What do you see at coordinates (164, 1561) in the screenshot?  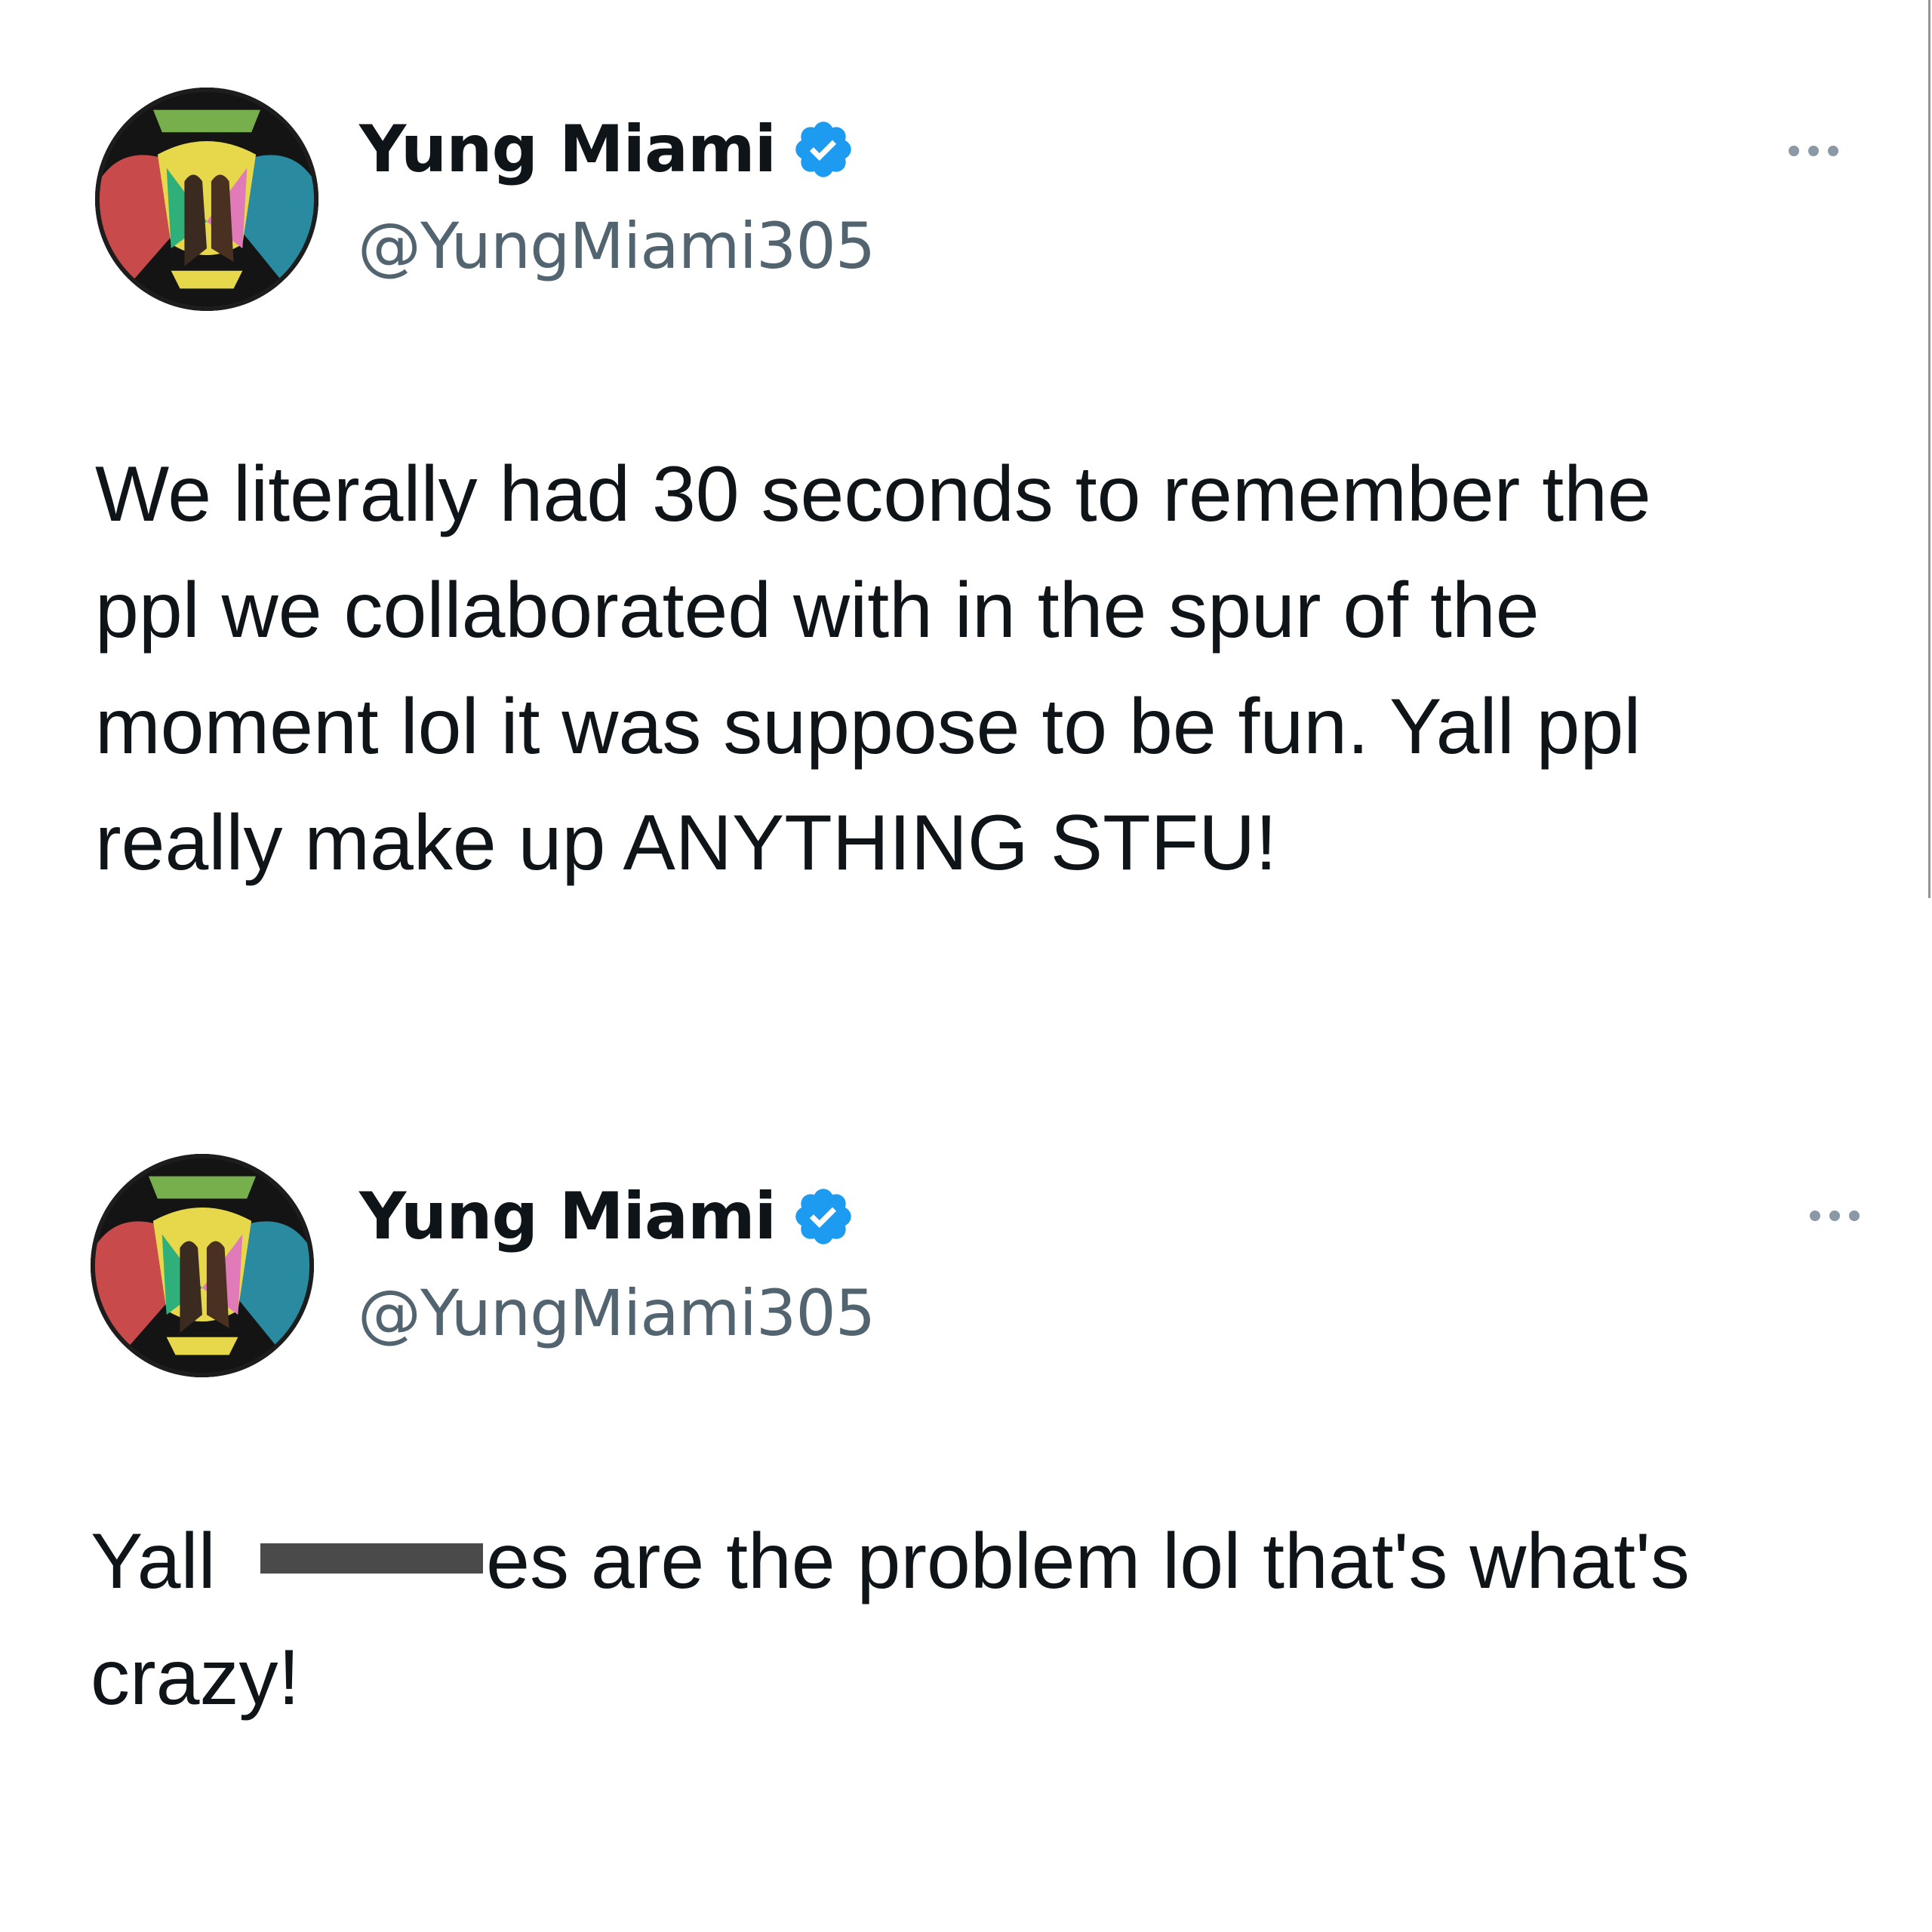 I see `text-before: Yall` at bounding box center [164, 1561].